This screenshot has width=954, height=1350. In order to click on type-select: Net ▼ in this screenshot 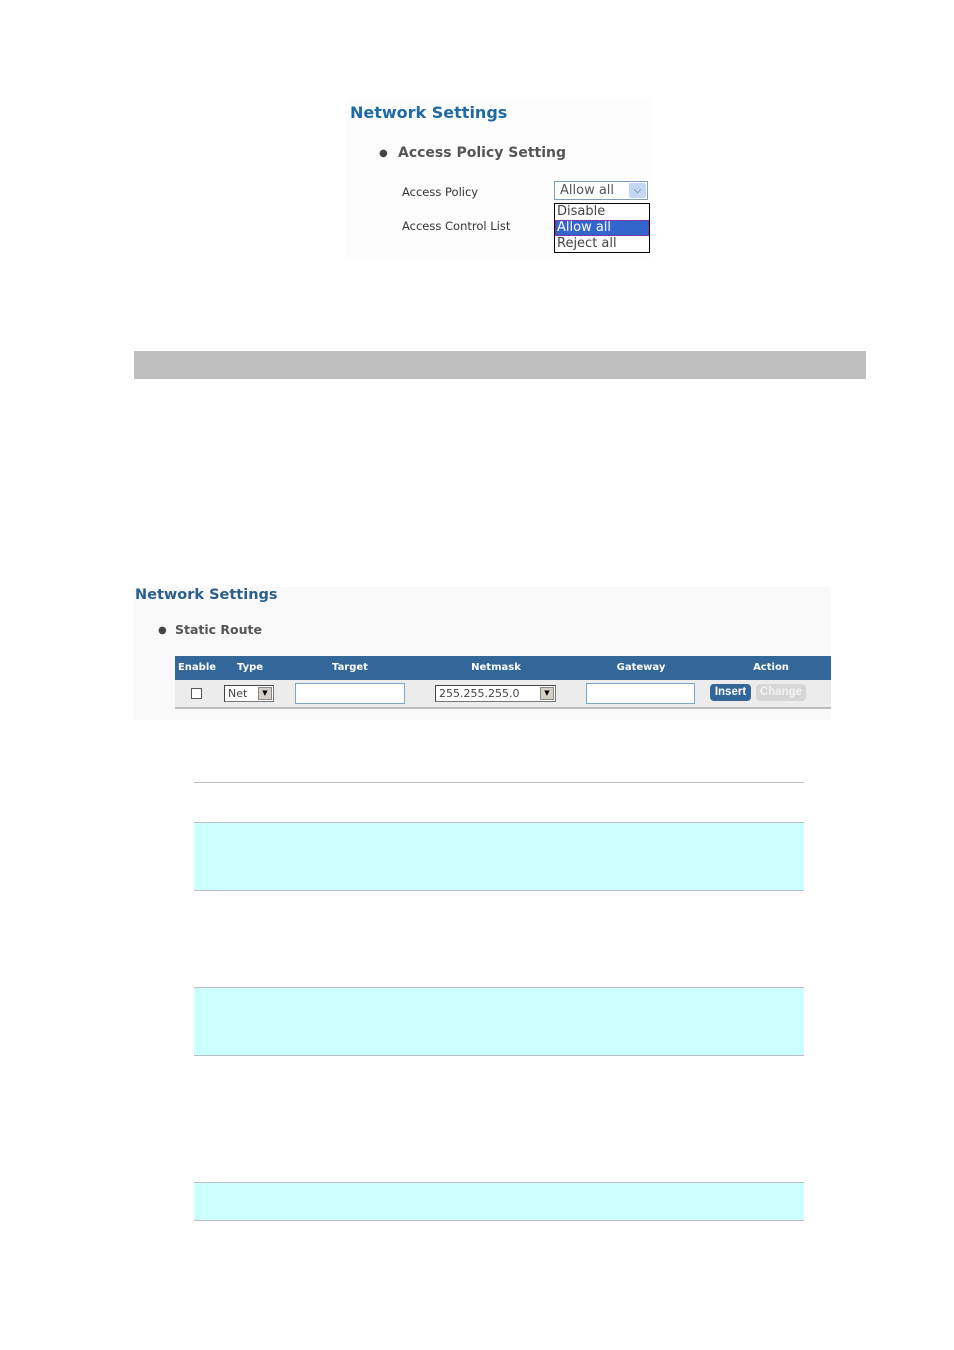, I will do `click(249, 693)`.